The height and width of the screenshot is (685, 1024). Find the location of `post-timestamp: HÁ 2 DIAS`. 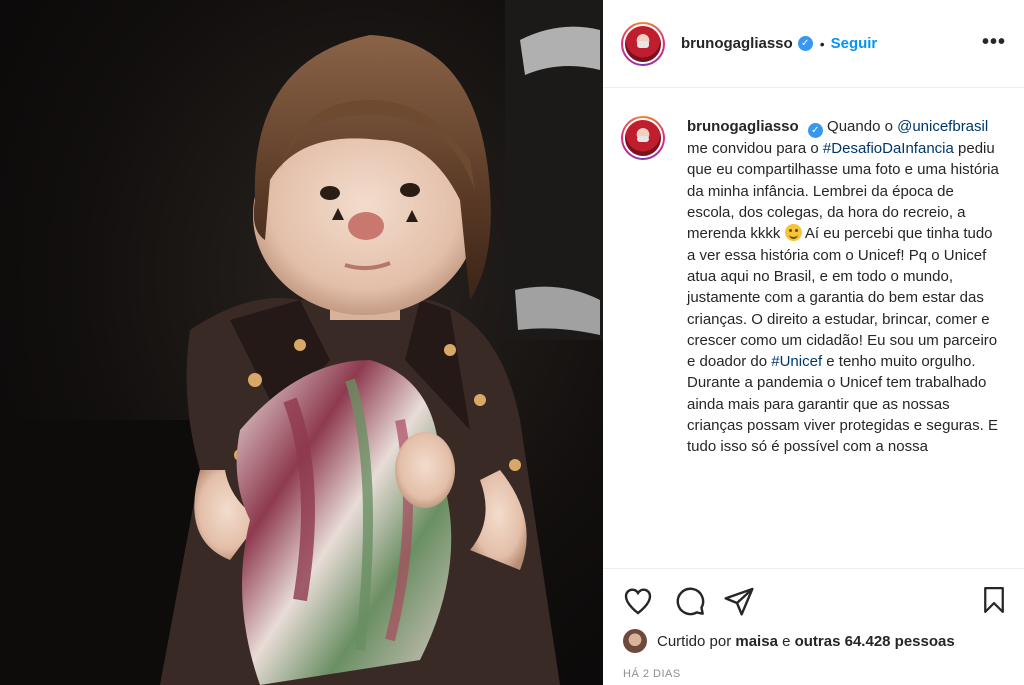

post-timestamp: HÁ 2 DIAS is located at coordinates (652, 674).